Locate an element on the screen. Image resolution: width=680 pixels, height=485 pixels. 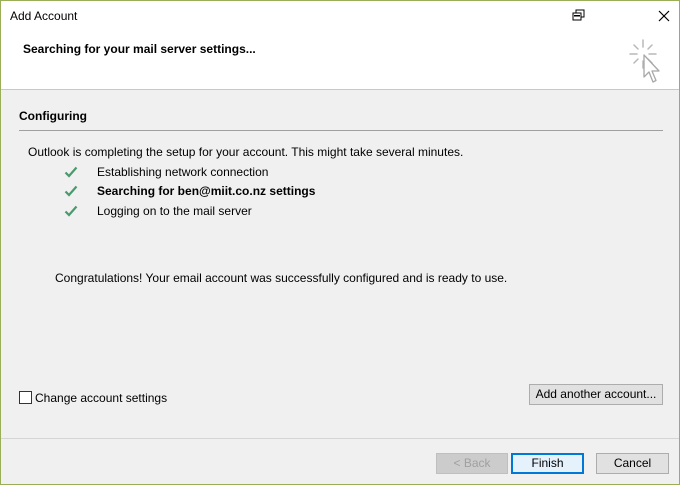
close-icon is located at coordinates (664, 16).